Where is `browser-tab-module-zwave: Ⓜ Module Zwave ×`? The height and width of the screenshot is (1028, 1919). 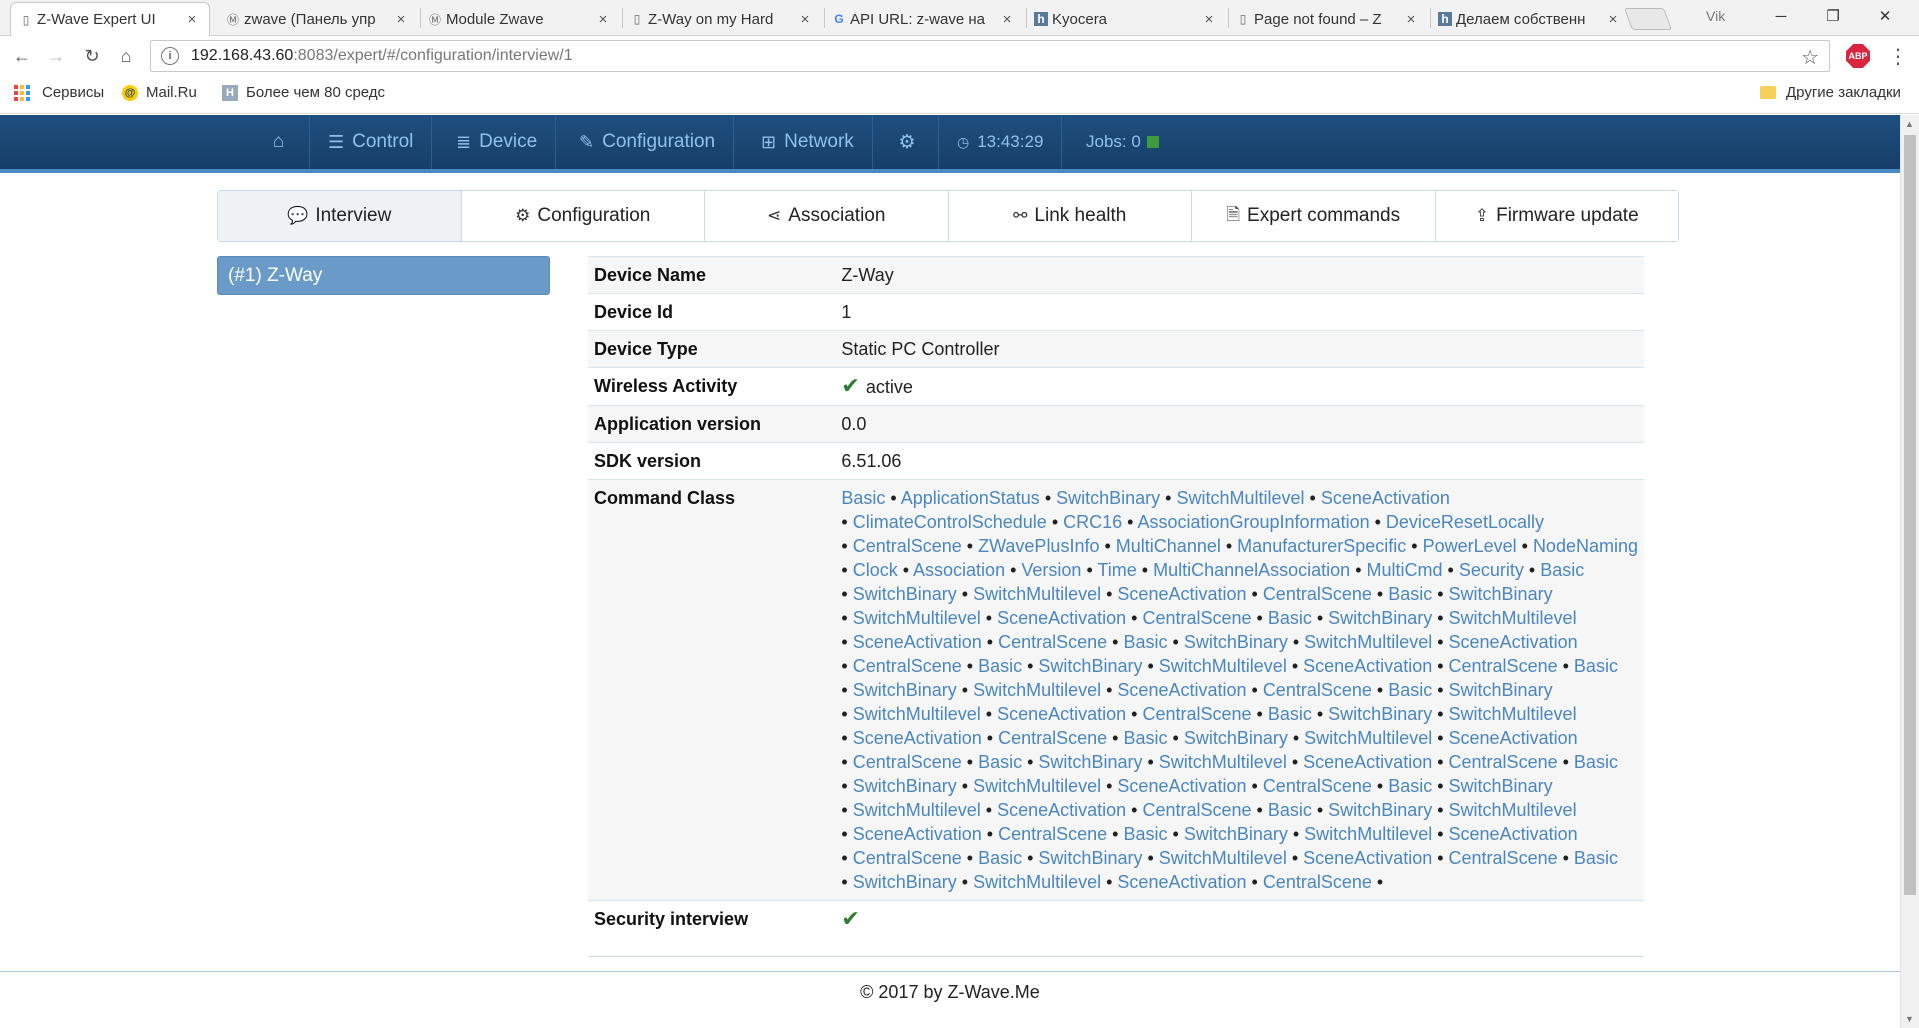 browser-tab-module-zwave: Ⓜ Module Zwave × is located at coordinates (520, 19).